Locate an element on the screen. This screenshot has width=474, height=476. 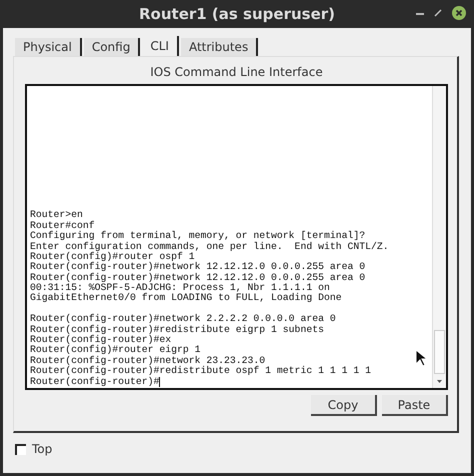
maximize-icon is located at coordinates (438, 13).